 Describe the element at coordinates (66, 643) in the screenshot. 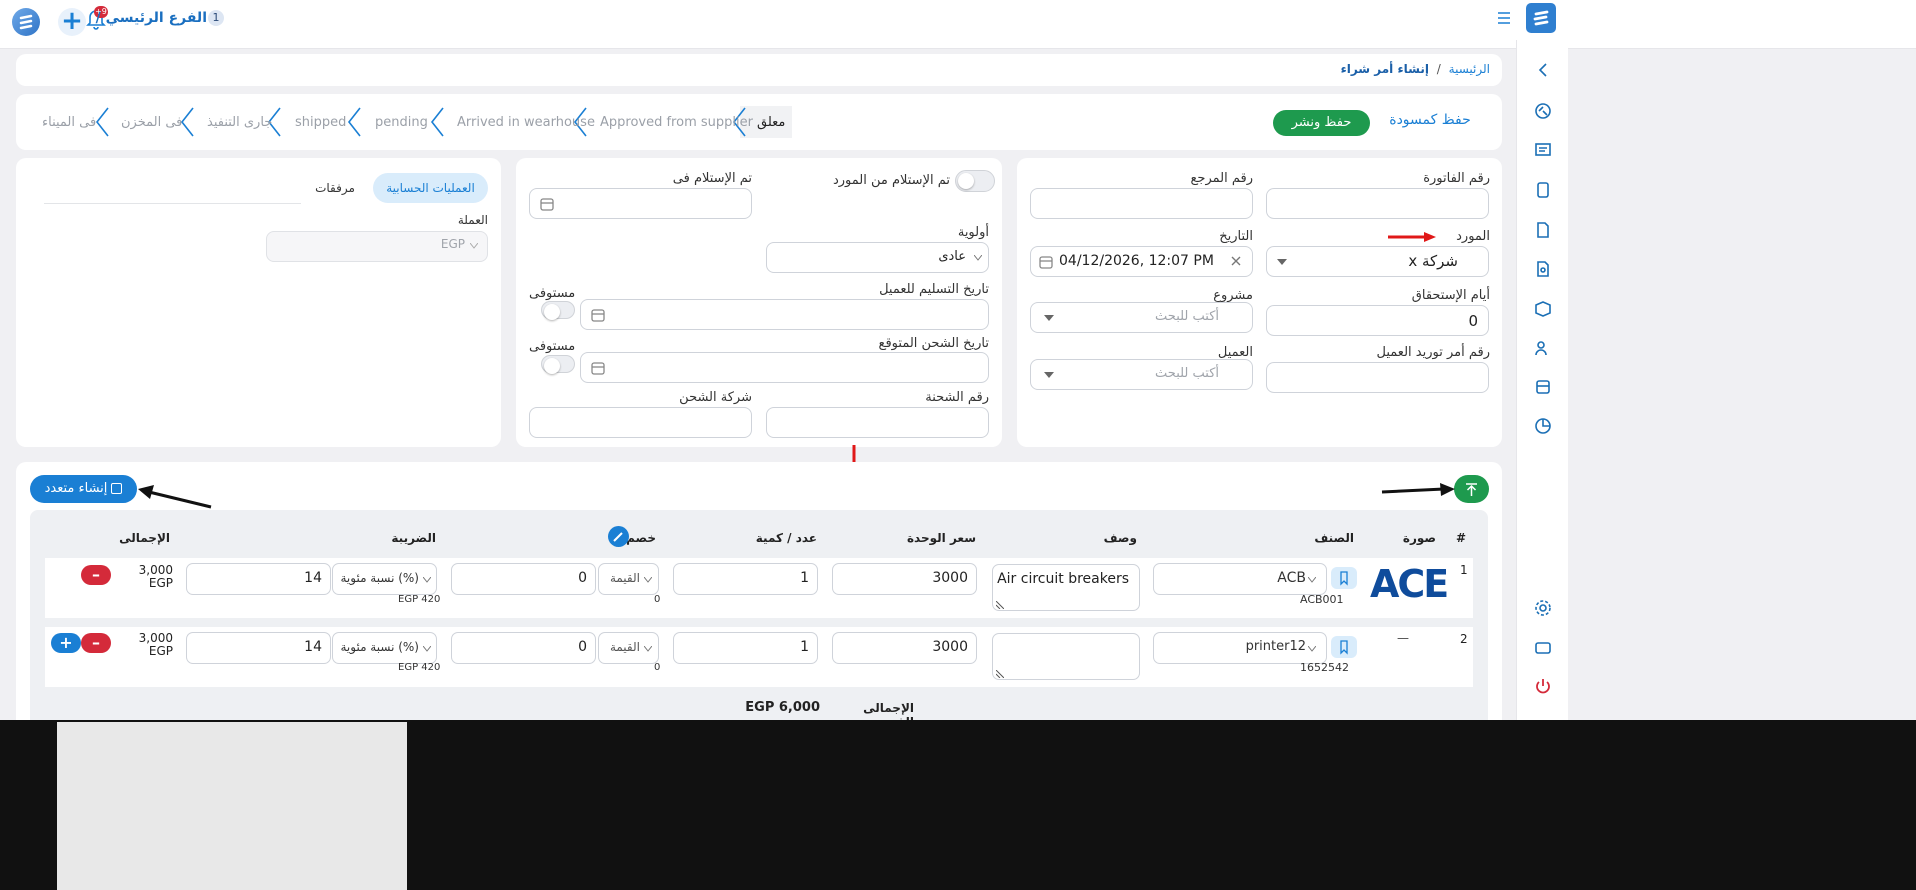

I see `add-row-button: +` at that location.